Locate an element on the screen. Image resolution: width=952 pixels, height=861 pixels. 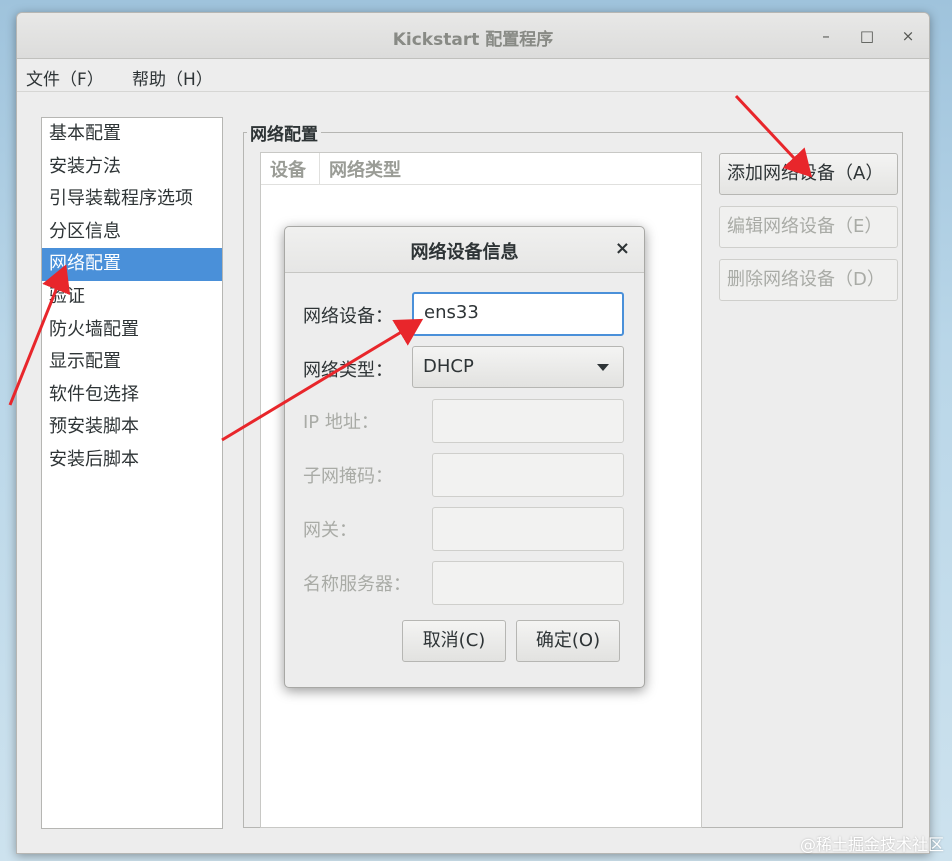
menu-file: 文件（F） is located at coordinates (65, 77).